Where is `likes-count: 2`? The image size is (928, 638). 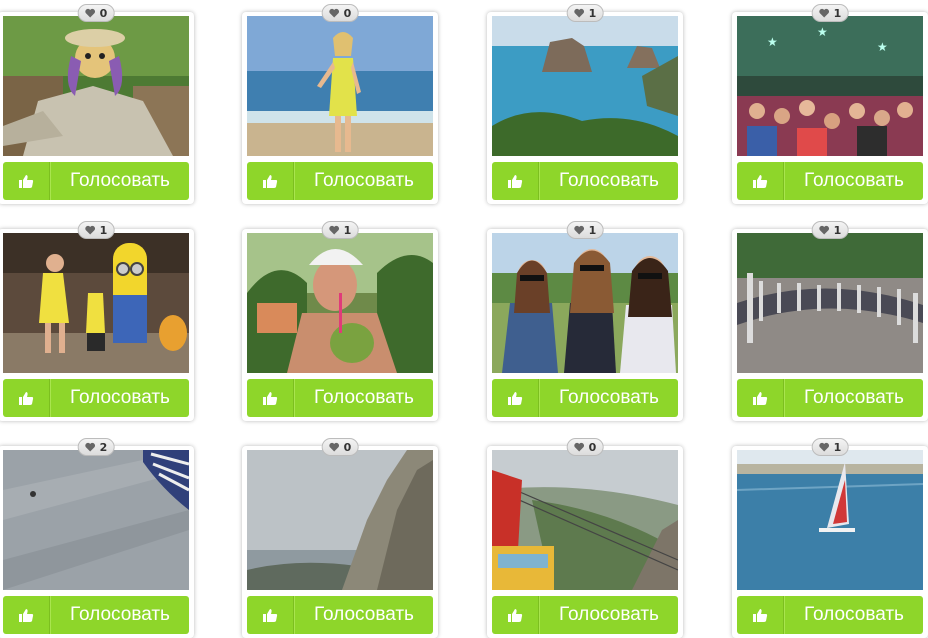
likes-count: 2 is located at coordinates (103, 447).